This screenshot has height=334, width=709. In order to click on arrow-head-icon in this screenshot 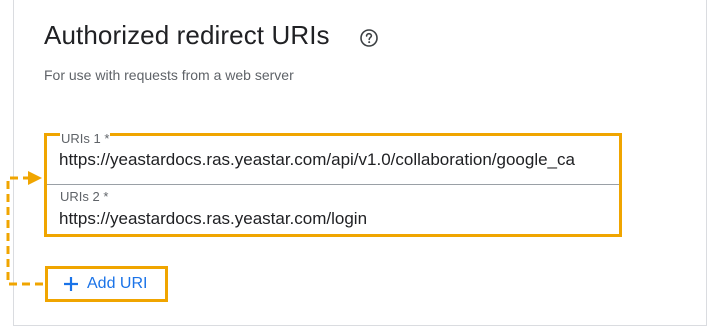, I will do `click(35, 178)`.